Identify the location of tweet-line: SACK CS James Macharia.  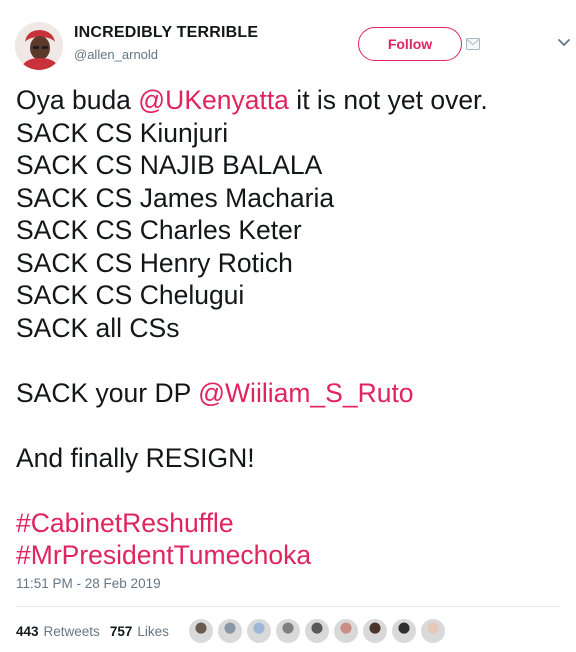
(175, 197).